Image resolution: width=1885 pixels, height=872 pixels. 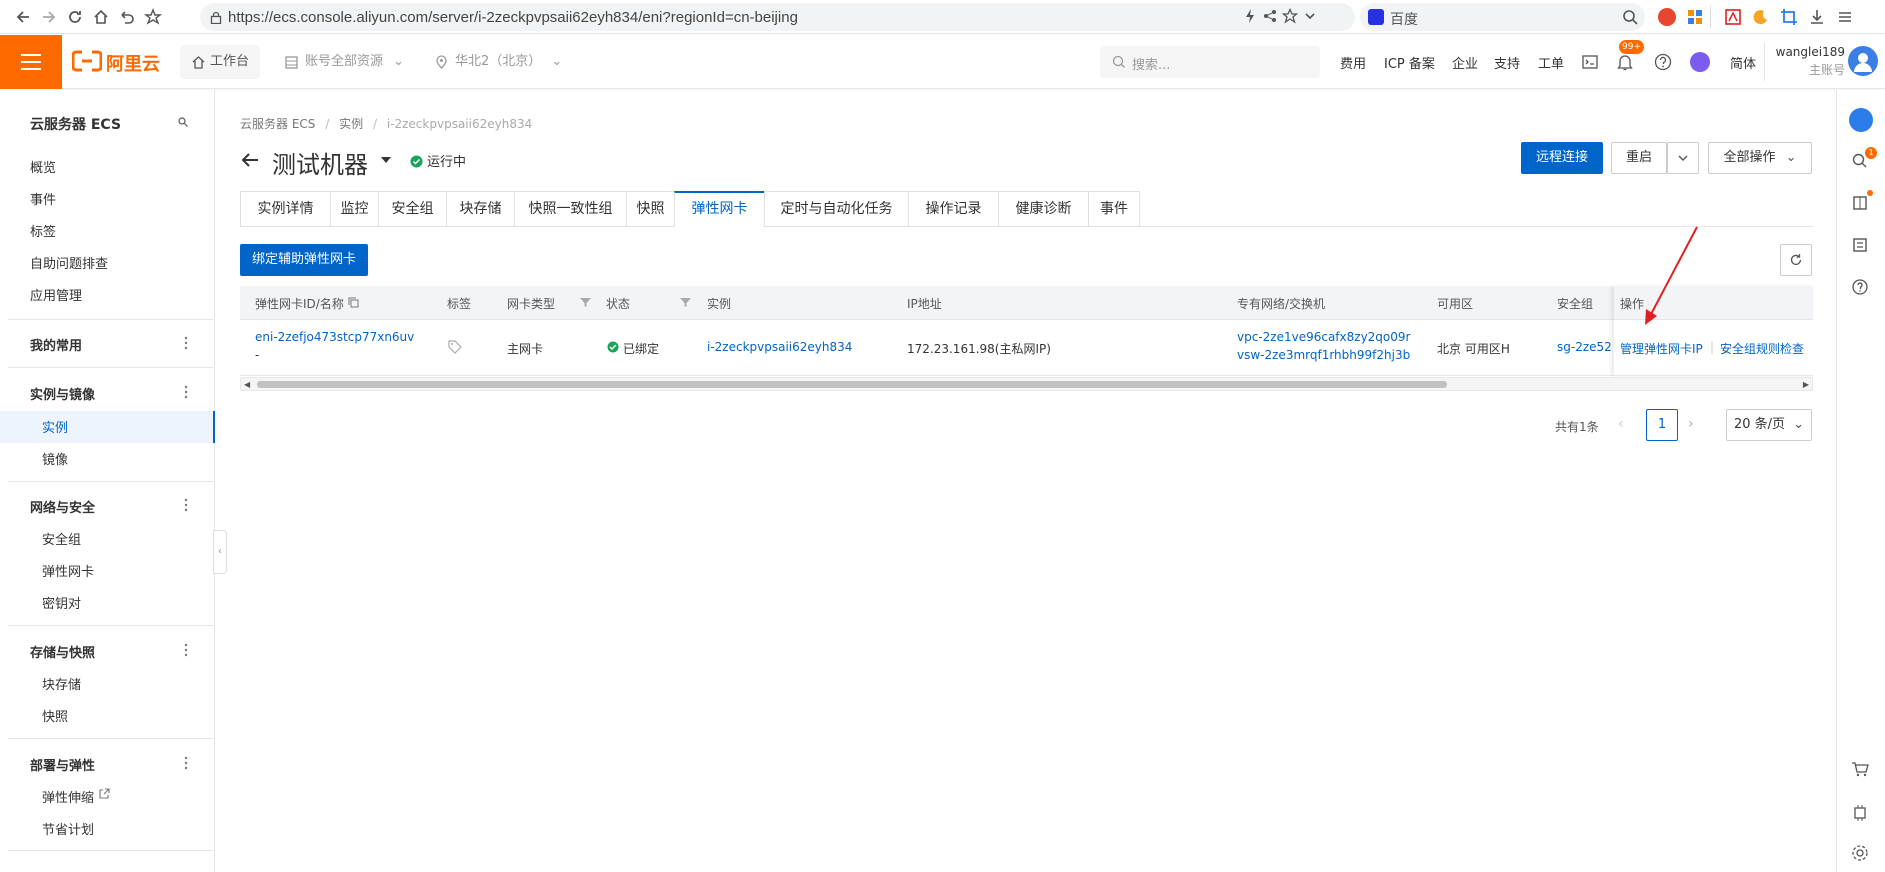 What do you see at coordinates (1861, 854) in the screenshot?
I see `settings-gear-icon` at bounding box center [1861, 854].